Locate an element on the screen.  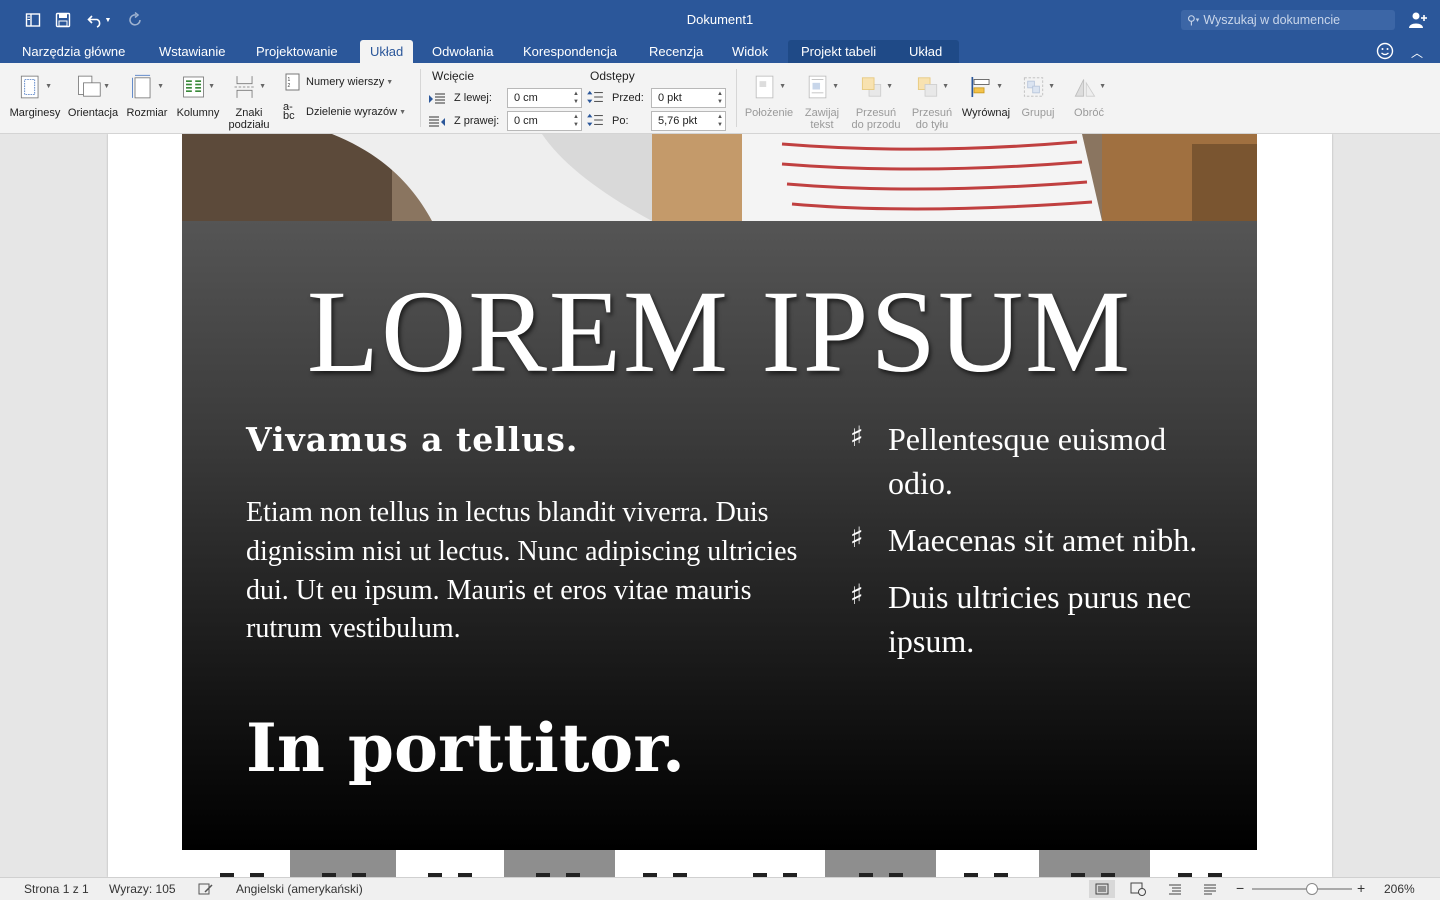
grupuj-label: Grupuj is located at coordinates (1038, 113).